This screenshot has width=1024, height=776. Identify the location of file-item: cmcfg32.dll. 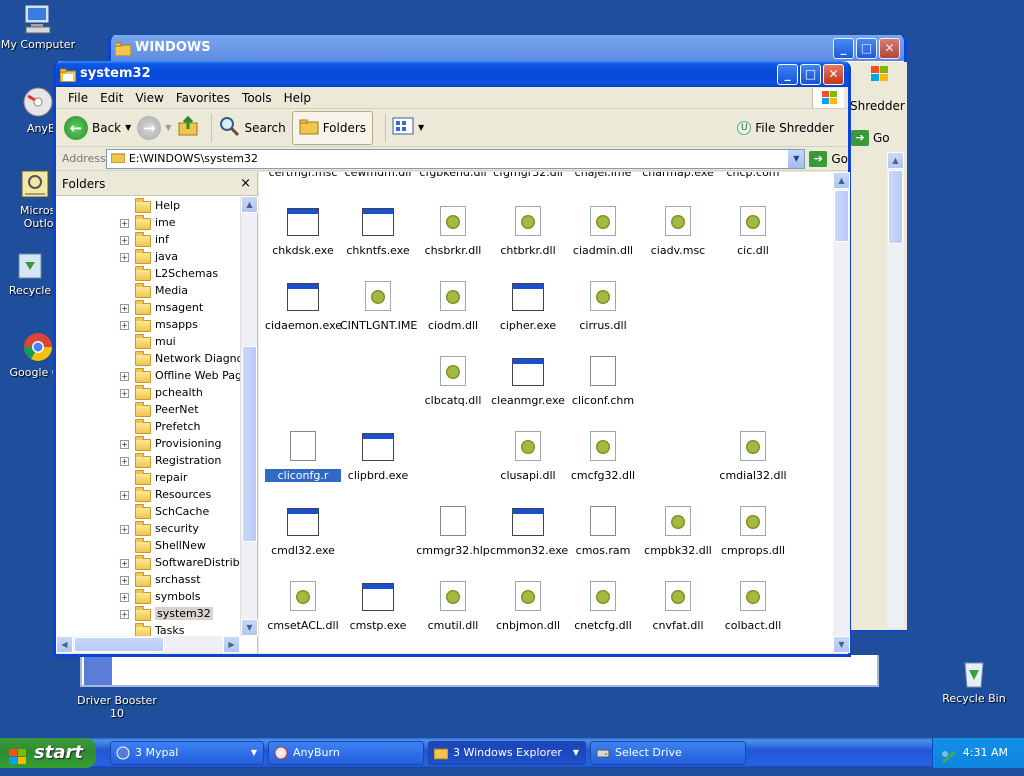
(603, 456).